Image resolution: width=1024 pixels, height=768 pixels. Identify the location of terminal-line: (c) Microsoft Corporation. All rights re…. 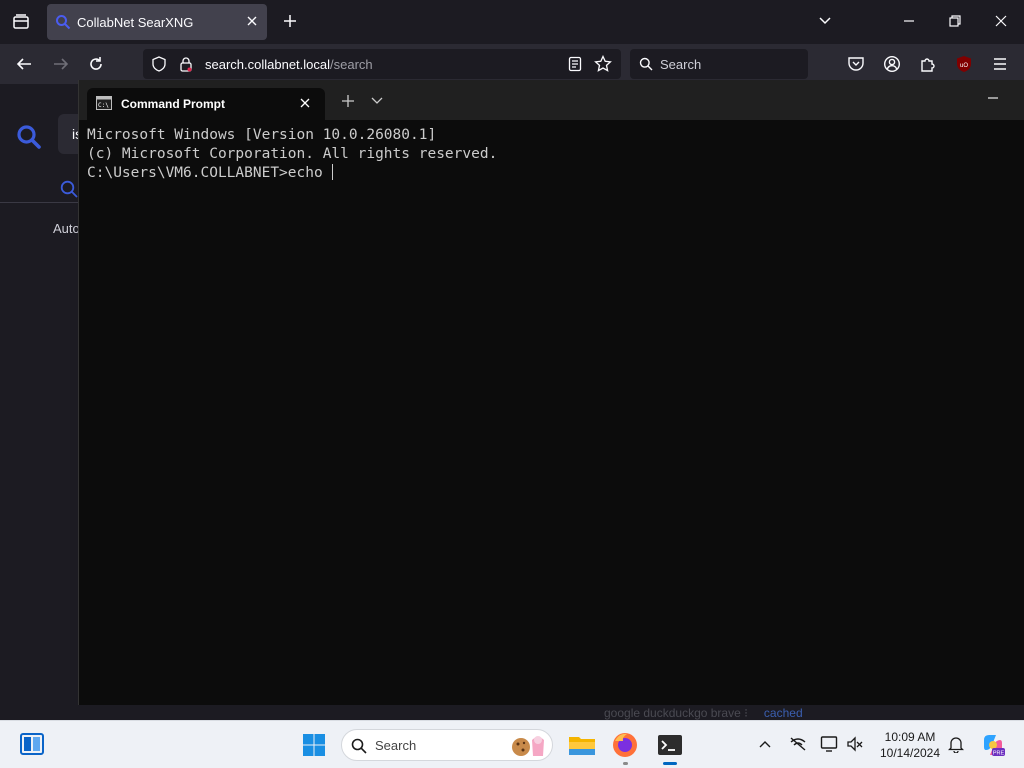
(292, 154).